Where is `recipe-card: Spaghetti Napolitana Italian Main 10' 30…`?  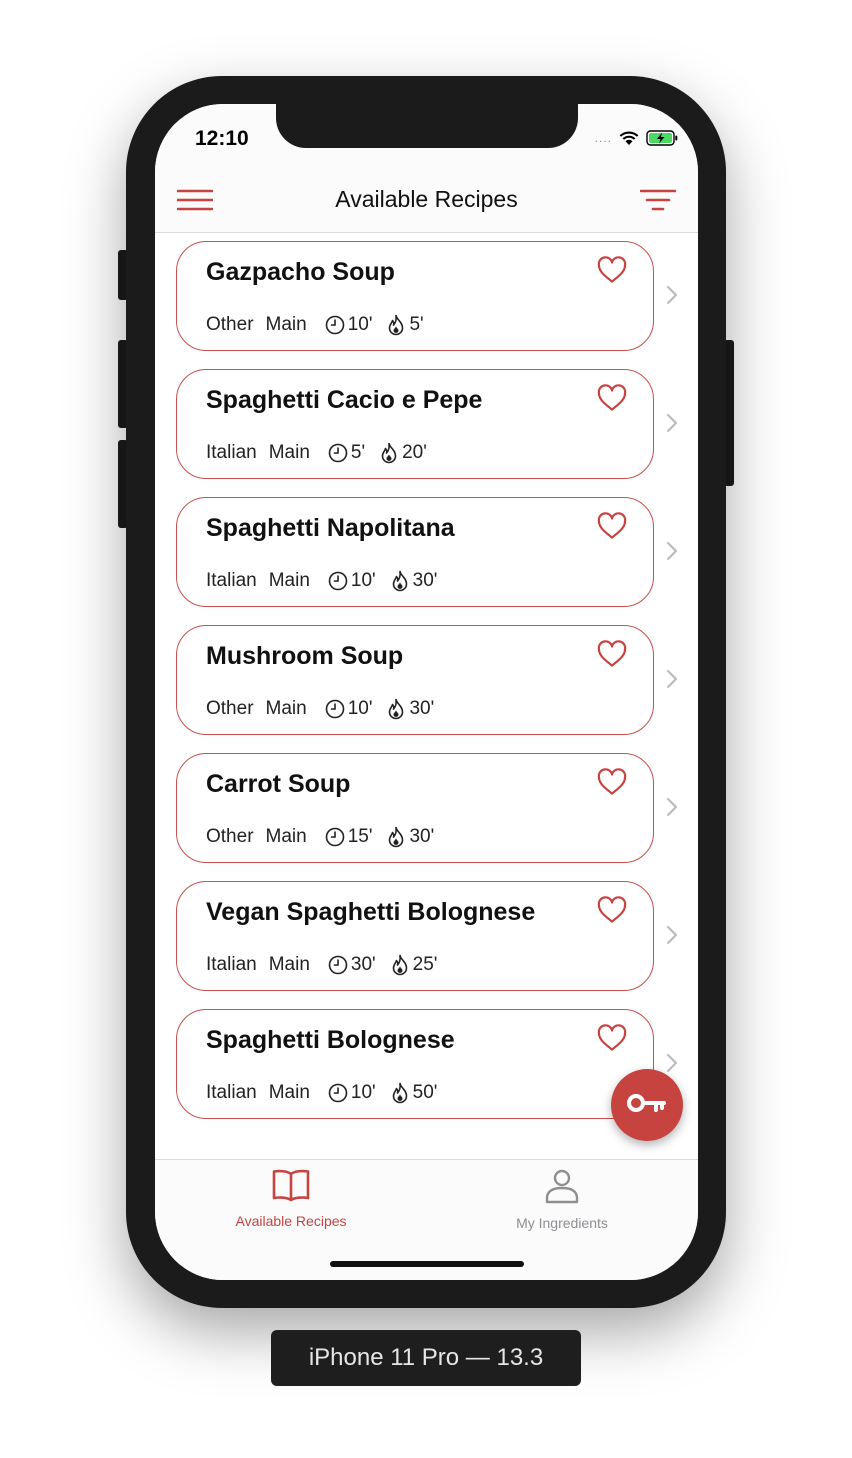
recipe-card: Spaghetti Napolitana Italian Main 10' 30… is located at coordinates (415, 552).